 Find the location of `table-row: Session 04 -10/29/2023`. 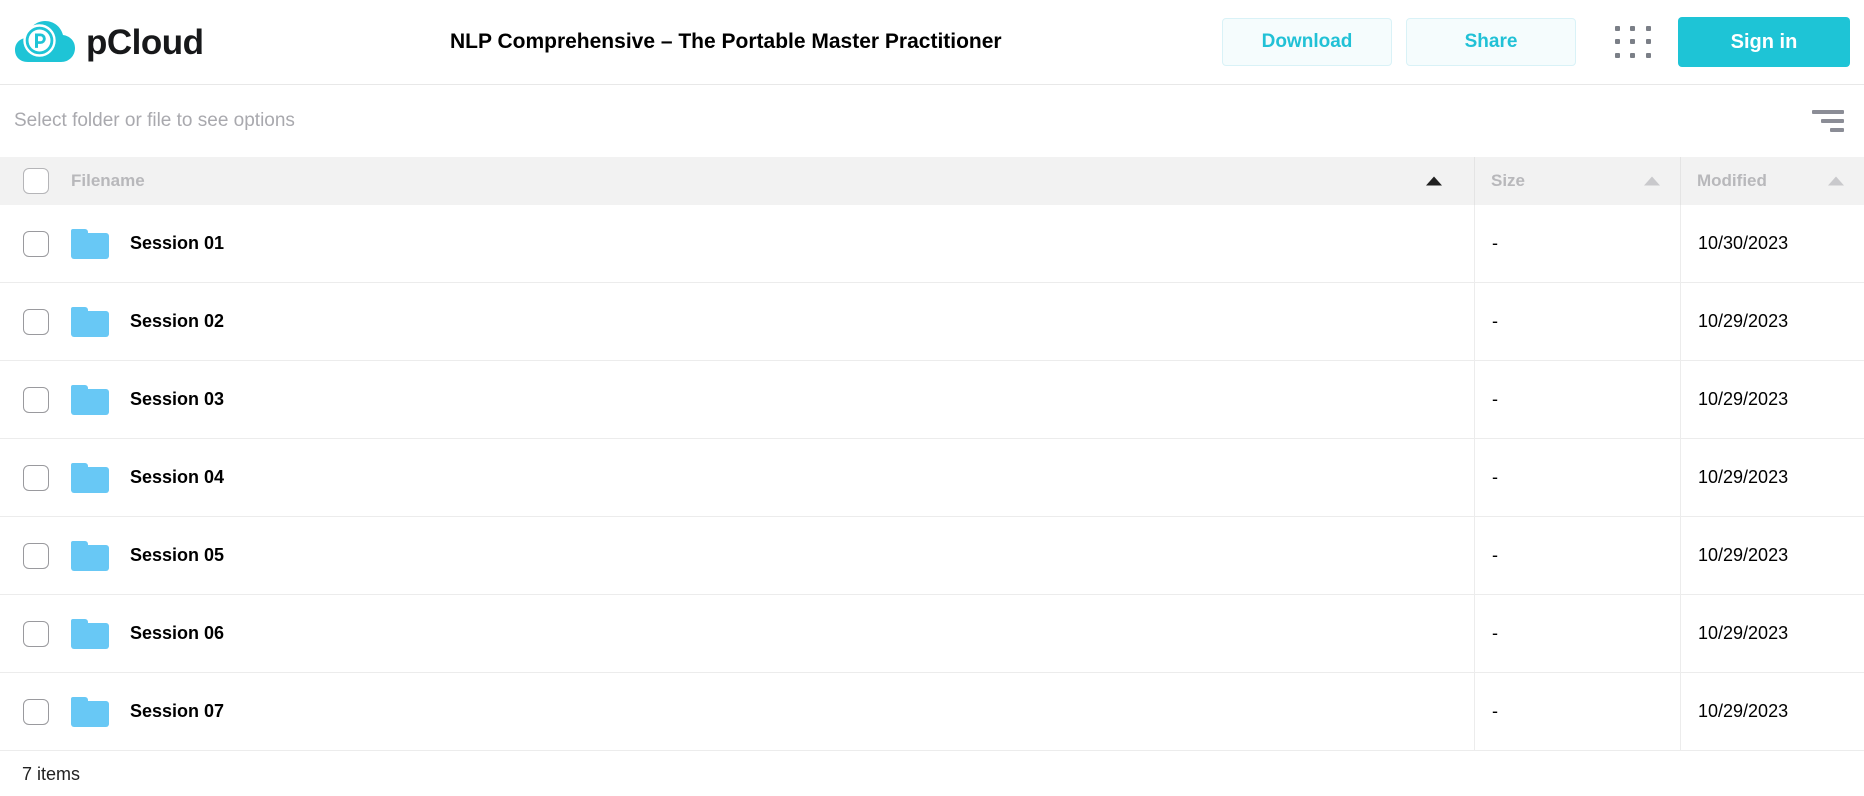

table-row: Session 04 -10/29/2023 is located at coordinates (932, 478).